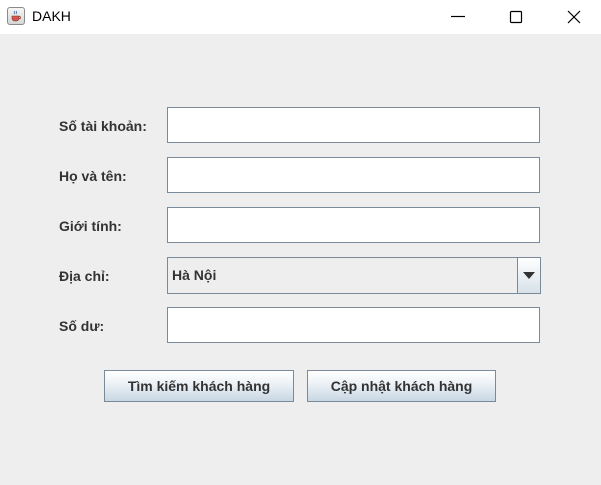 This screenshot has width=601, height=485. I want to click on gender-field, so click(353, 225).